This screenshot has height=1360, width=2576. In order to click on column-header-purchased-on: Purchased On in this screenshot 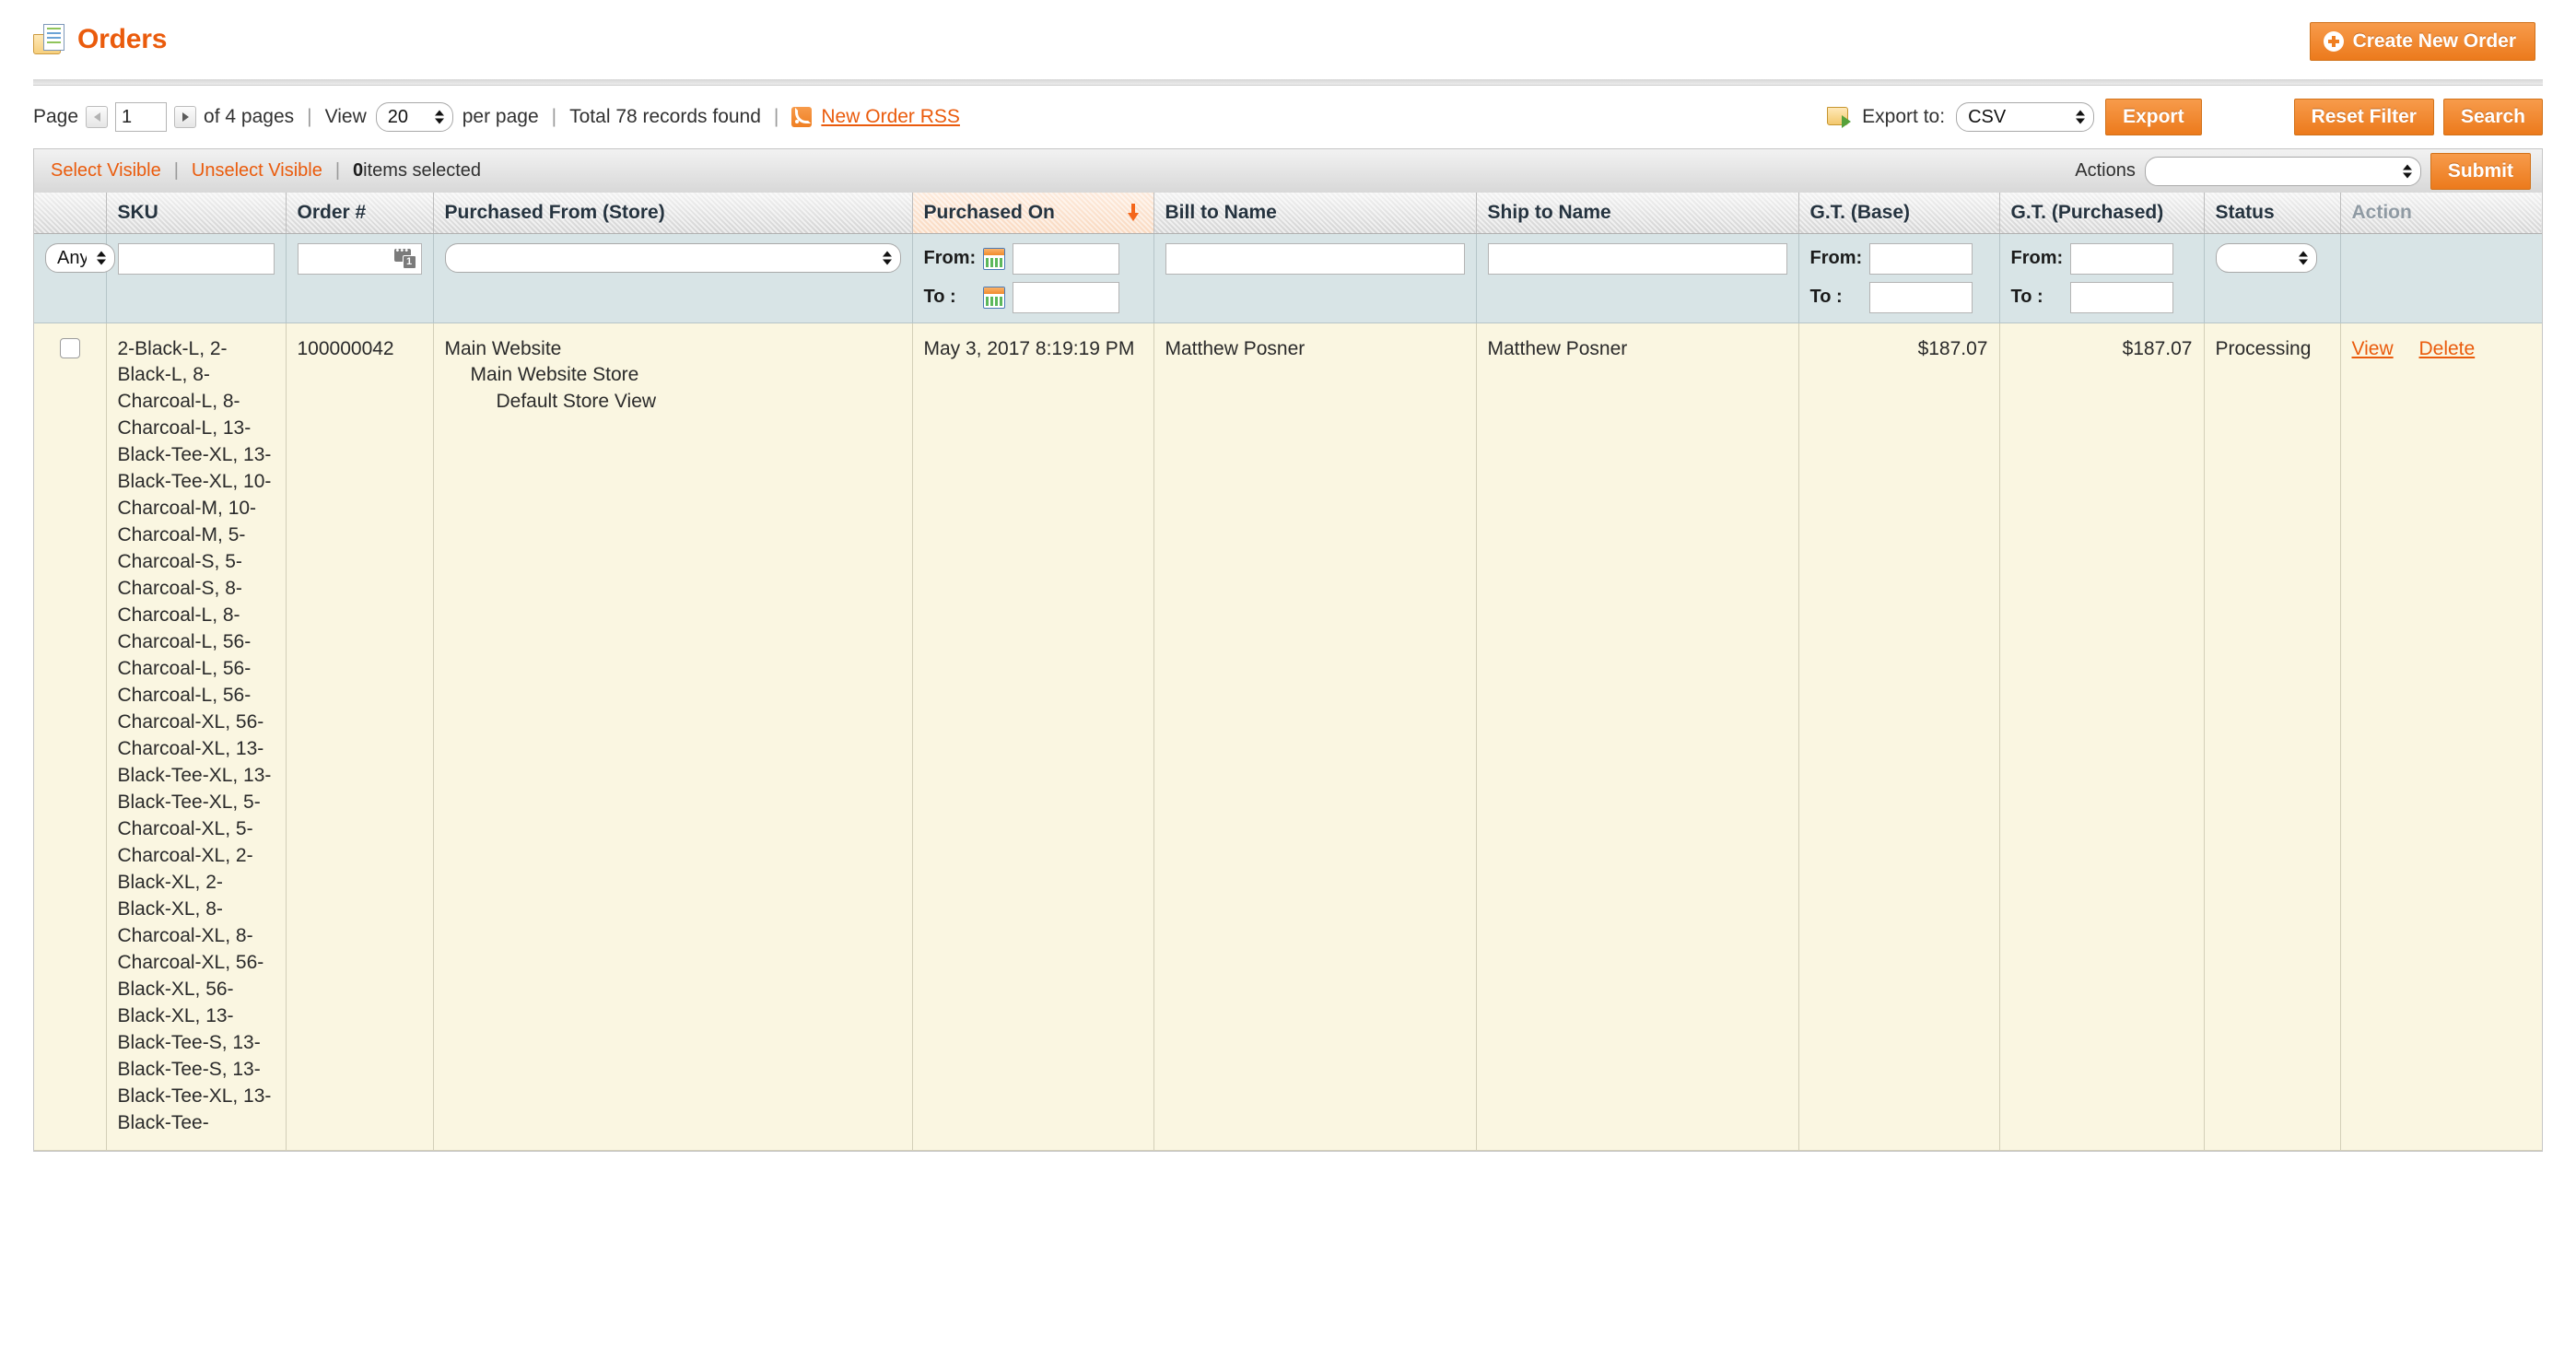, I will do `click(1033, 213)`.